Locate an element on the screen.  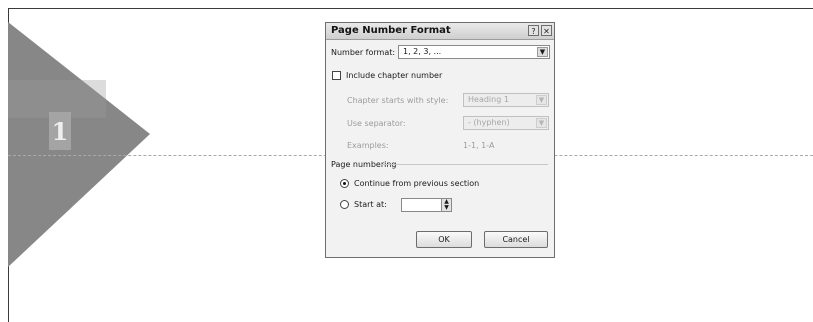
start-at-radio is located at coordinates (344, 204).